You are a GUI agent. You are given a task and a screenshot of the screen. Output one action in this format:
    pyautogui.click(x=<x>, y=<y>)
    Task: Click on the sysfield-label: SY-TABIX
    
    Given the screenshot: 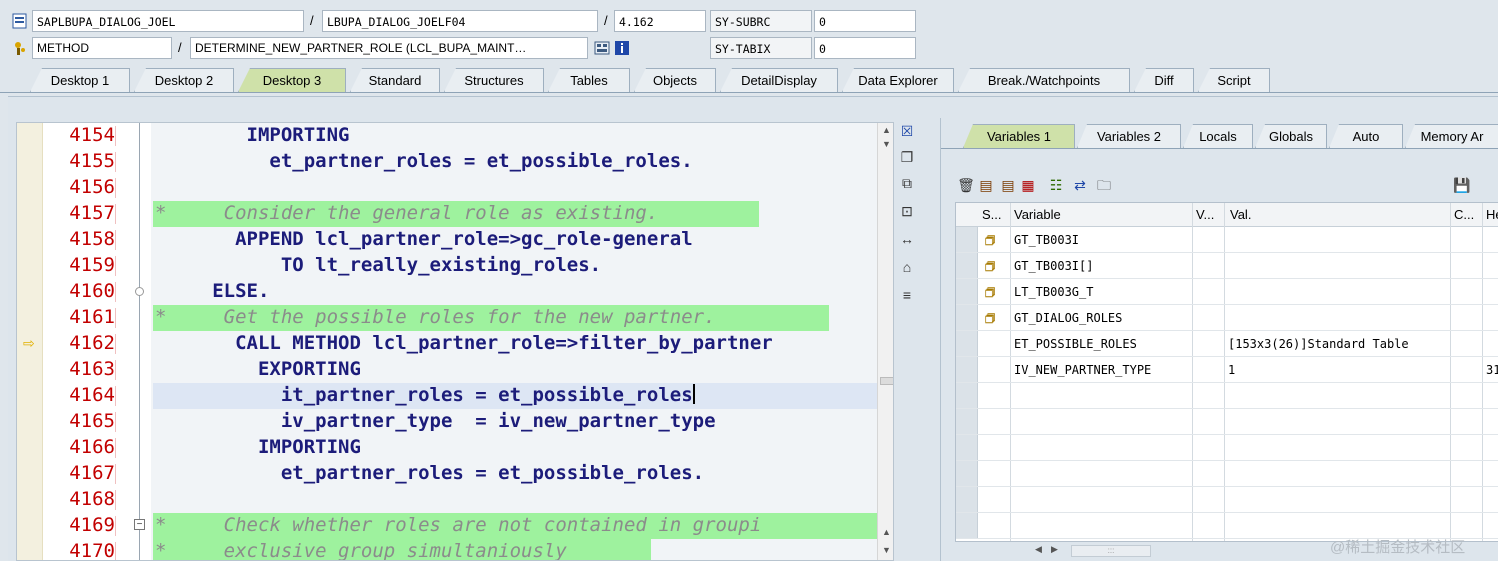 What is the action you would take?
    pyautogui.click(x=761, y=48)
    